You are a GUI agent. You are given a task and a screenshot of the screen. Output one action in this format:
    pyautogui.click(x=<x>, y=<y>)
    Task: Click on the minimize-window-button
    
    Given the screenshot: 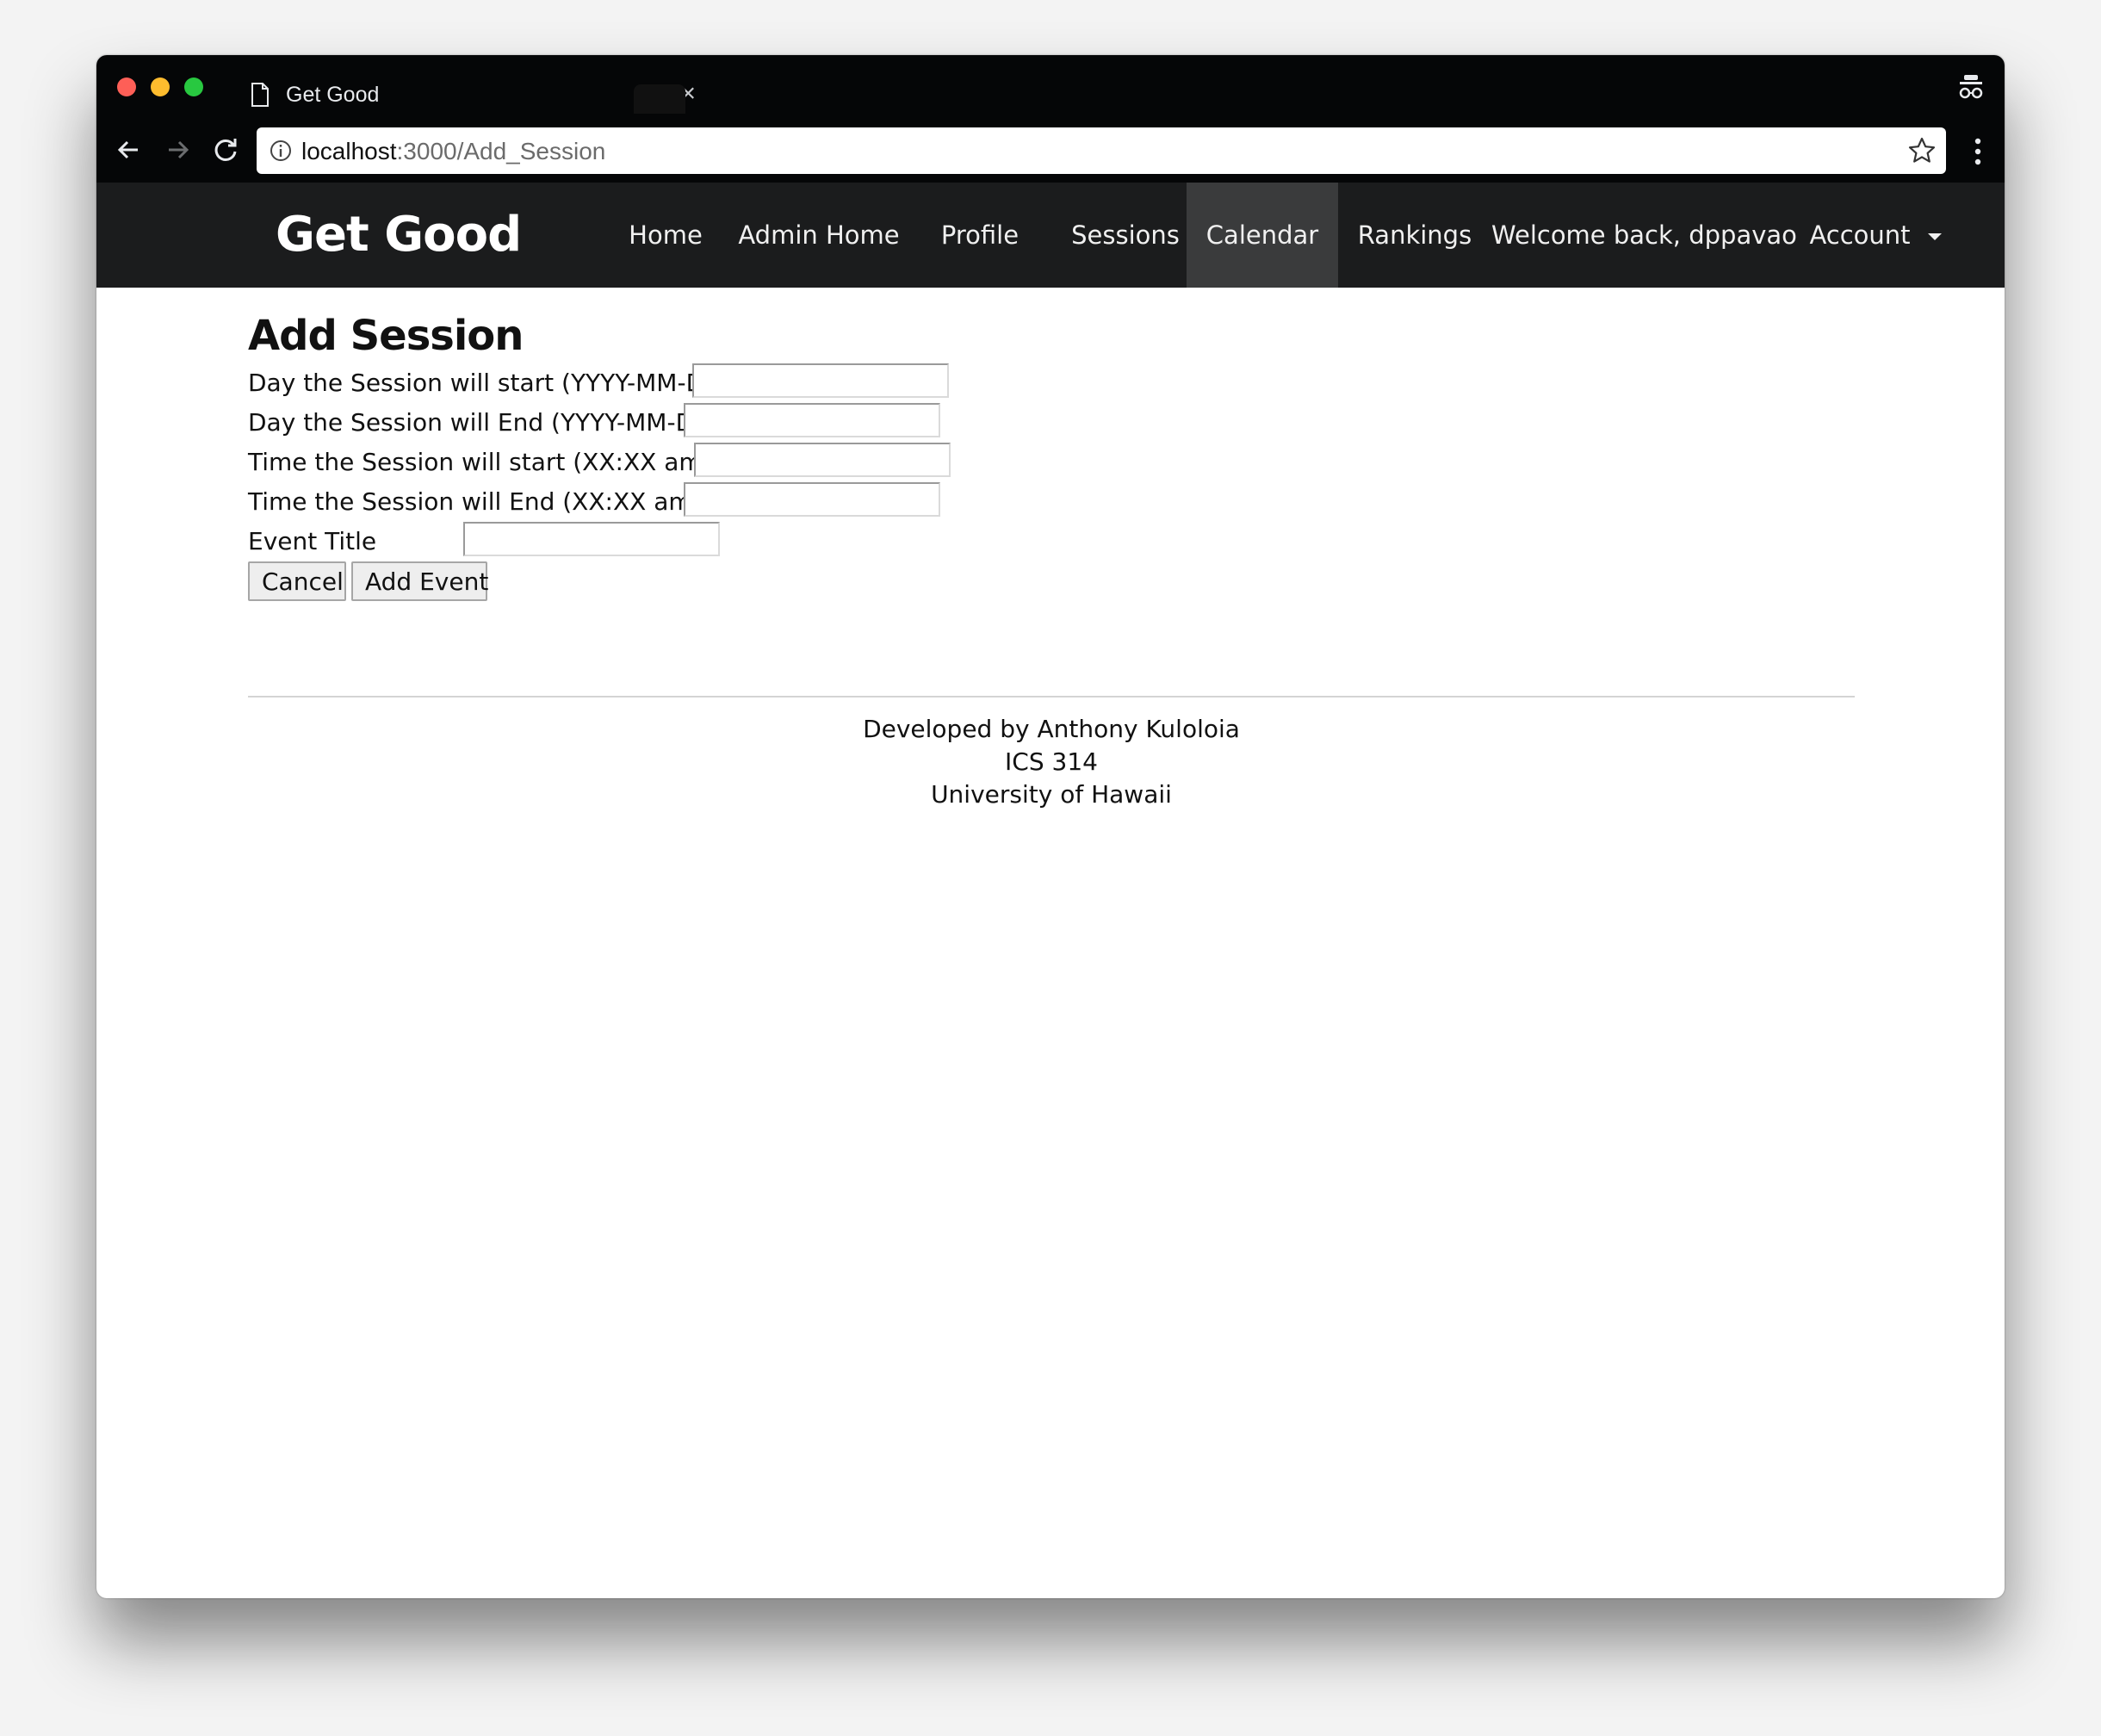 What is the action you would take?
    pyautogui.click(x=160, y=87)
    